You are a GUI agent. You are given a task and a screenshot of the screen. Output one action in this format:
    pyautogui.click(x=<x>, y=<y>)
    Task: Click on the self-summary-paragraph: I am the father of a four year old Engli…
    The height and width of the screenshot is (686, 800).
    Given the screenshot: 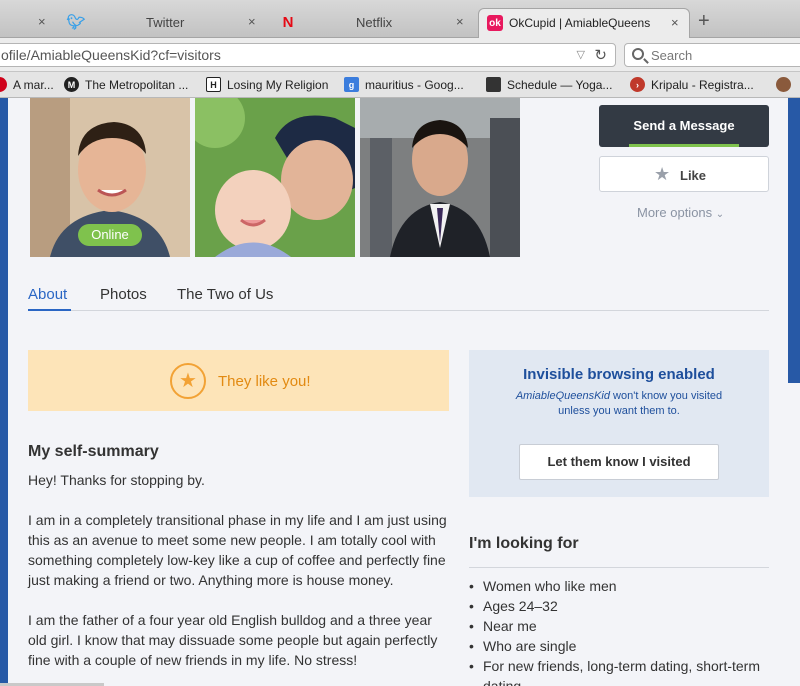 What is the action you would take?
    pyautogui.click(x=233, y=640)
    